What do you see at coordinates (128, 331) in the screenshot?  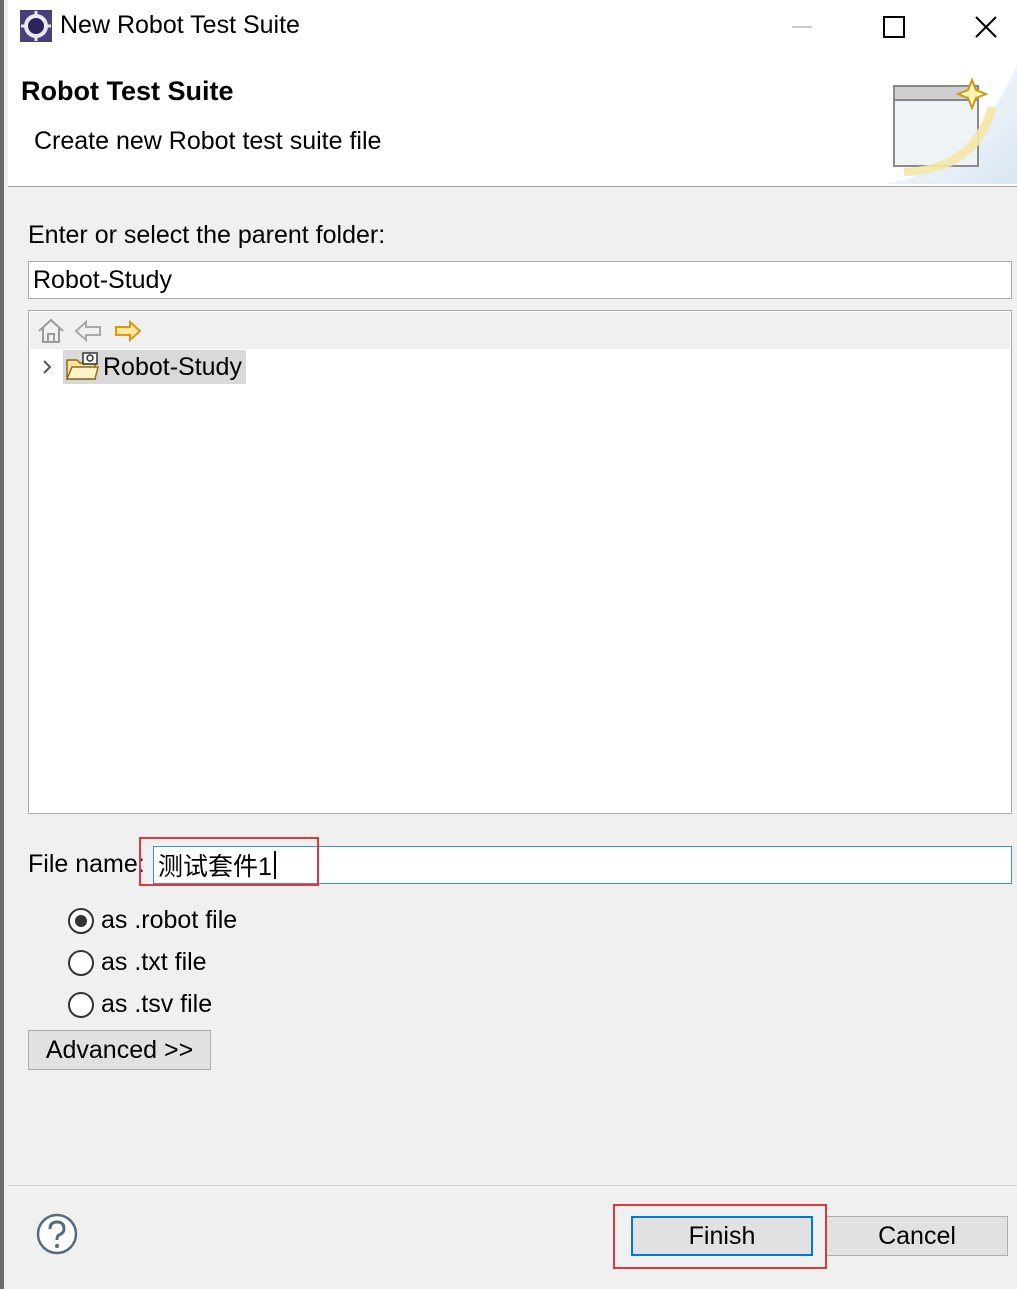 I see `forward-icon` at bounding box center [128, 331].